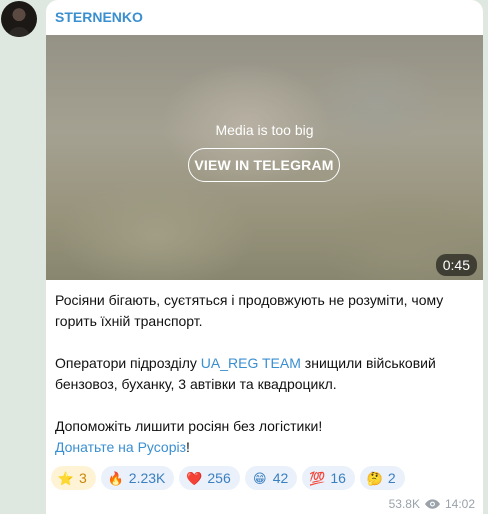 This screenshot has height=514, width=488. I want to click on donate-link: Донатьте на Русоріз, so click(120, 447).